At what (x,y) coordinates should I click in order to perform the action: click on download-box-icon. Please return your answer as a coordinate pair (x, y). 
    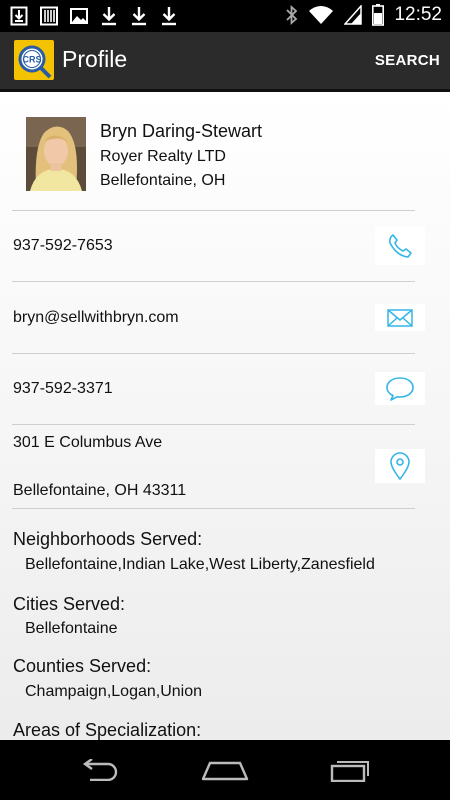
    Looking at the image, I should click on (19, 16).